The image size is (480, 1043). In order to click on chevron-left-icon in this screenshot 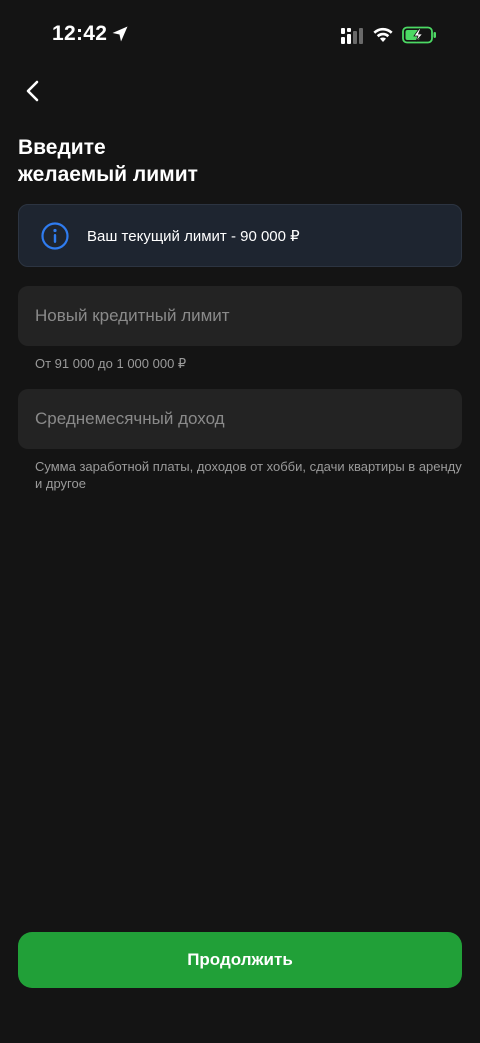, I will do `click(32, 91)`.